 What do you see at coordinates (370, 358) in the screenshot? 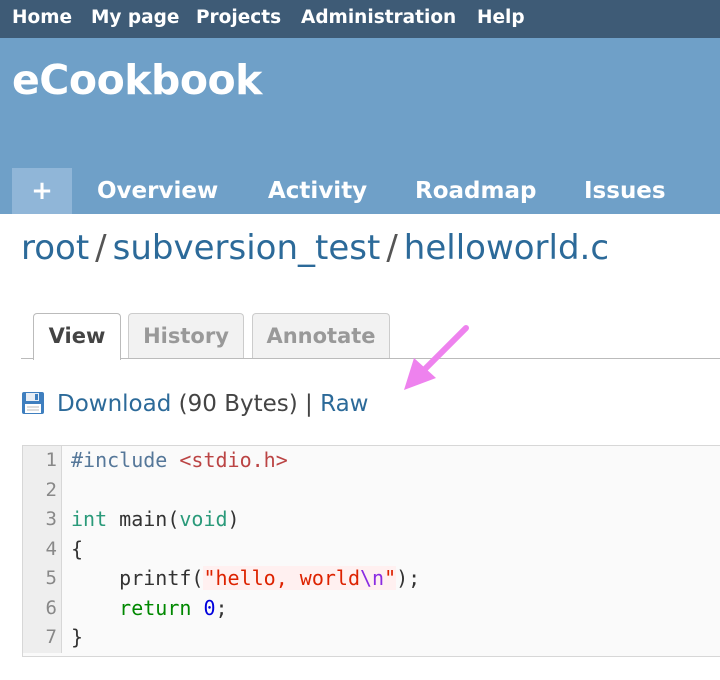
I see `tabs-underline` at bounding box center [370, 358].